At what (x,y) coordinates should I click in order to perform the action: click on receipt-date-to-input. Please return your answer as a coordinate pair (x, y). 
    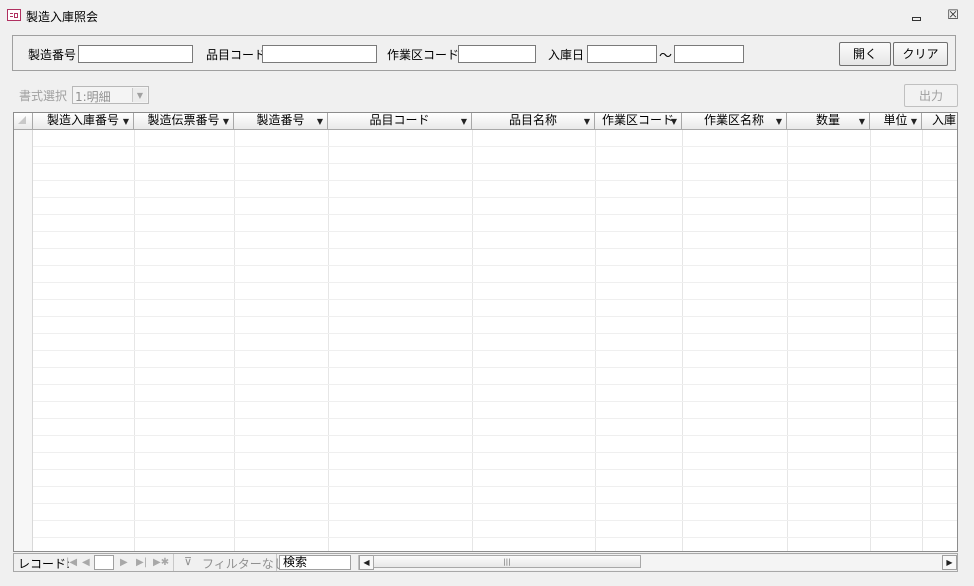
    Looking at the image, I should click on (709, 54).